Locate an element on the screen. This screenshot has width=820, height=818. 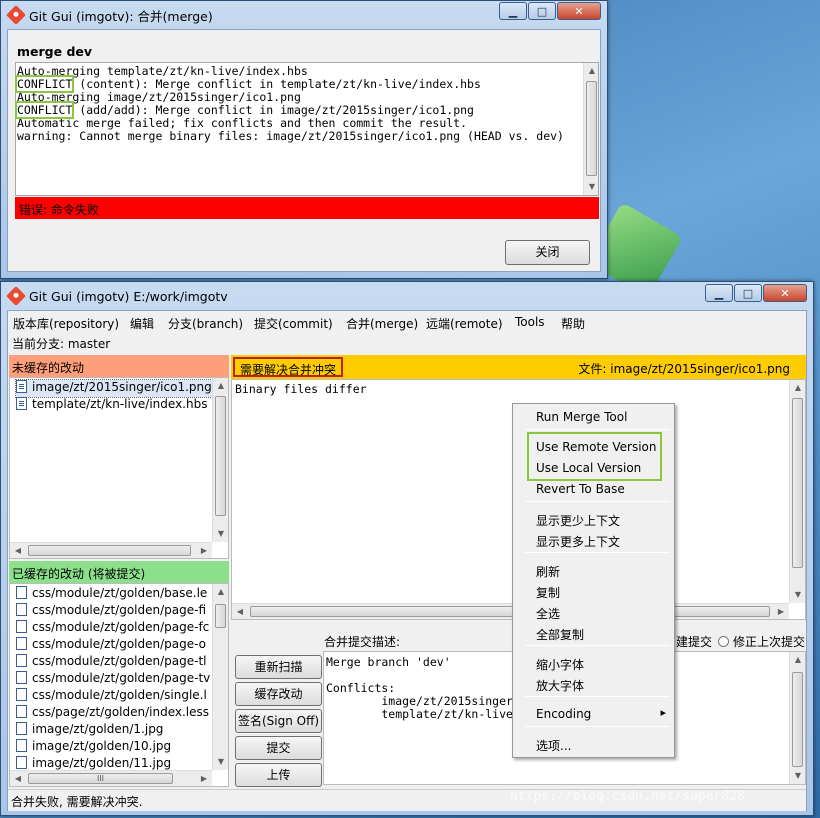
context-menu-item: Use Local Version is located at coordinates (588, 468).